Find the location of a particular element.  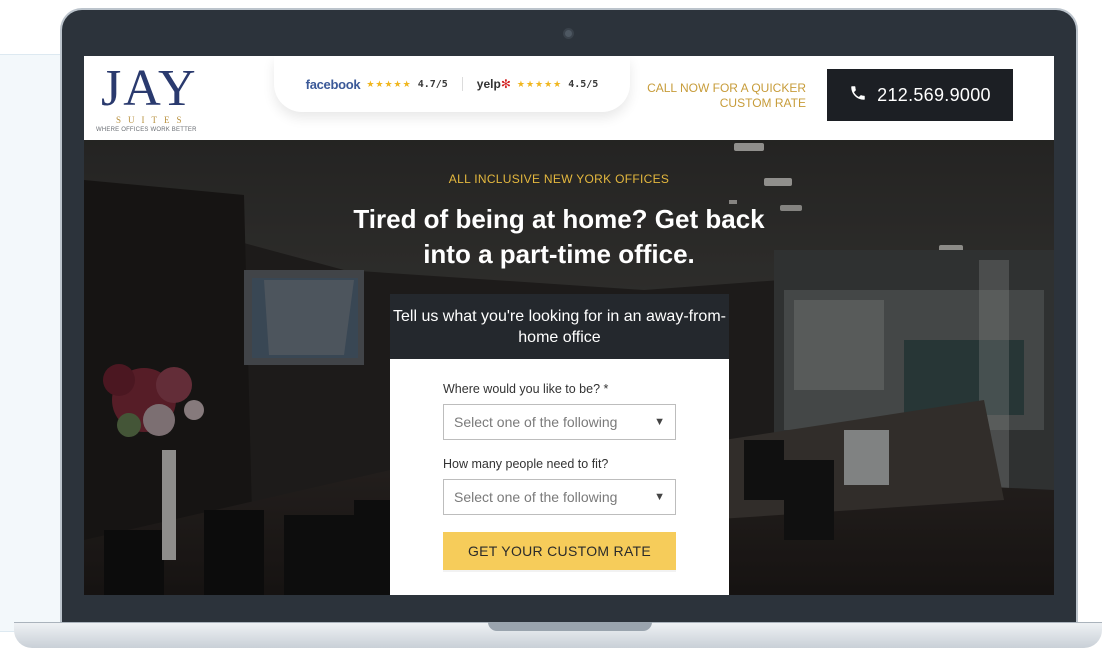

laptop-notch is located at coordinates (570, 626).